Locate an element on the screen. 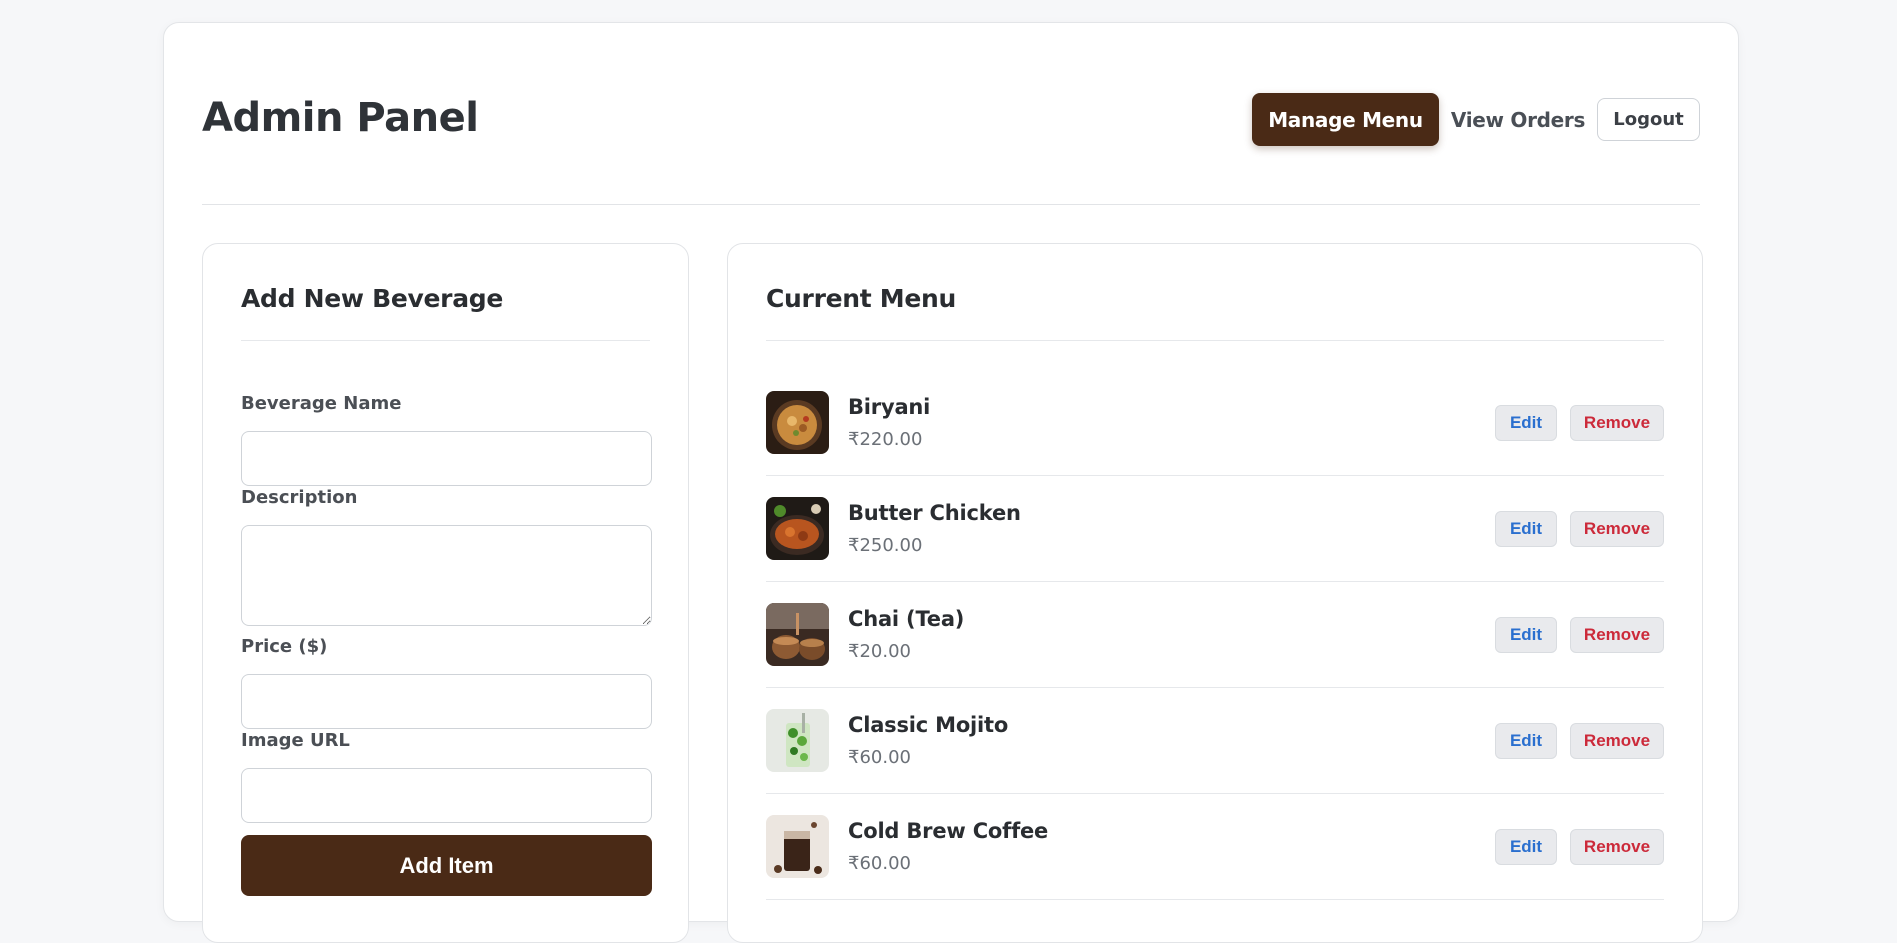  menu-item-price: ₹20.00 is located at coordinates (879, 651).